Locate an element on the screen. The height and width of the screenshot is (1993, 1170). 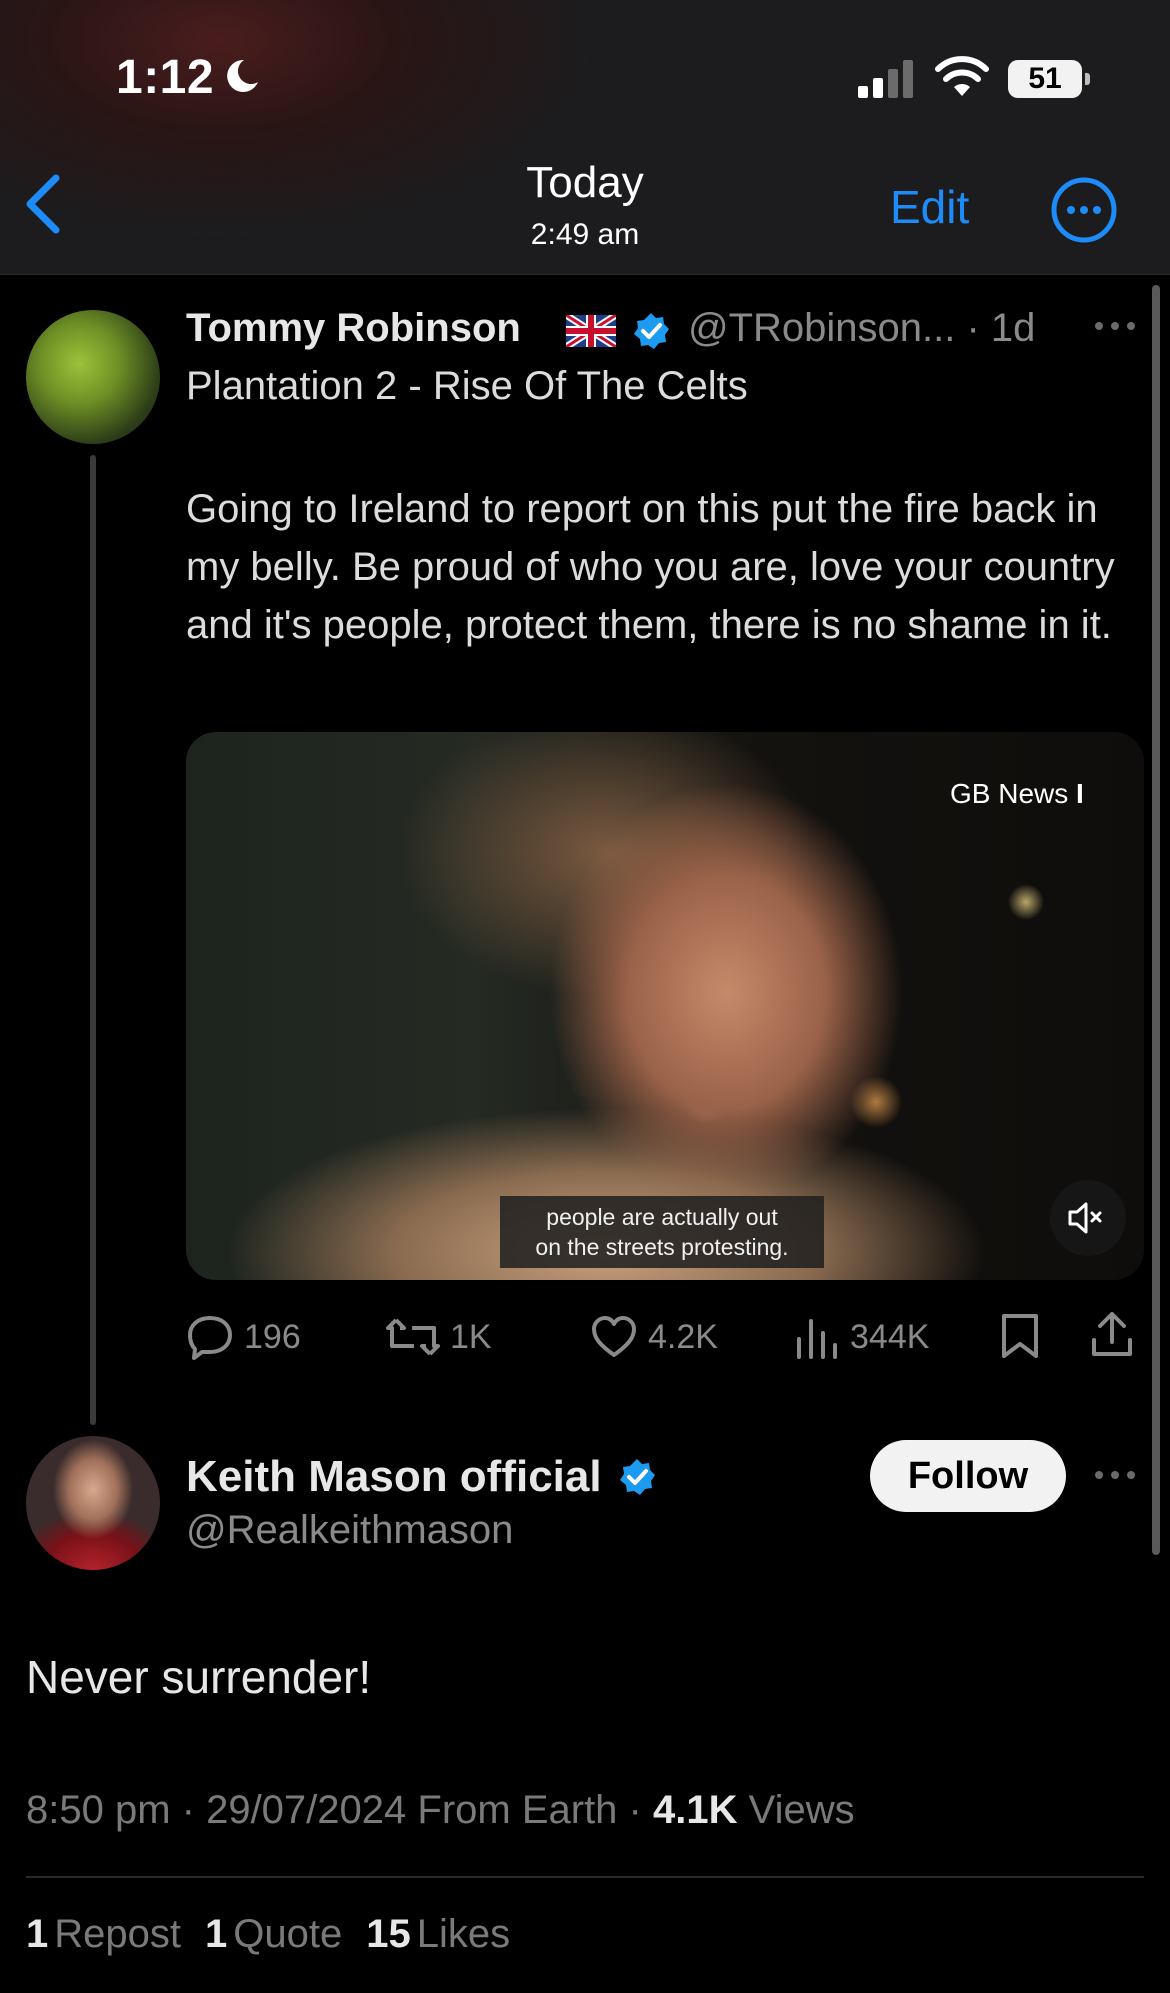
verified-badge-icon is located at coordinates (651, 331).